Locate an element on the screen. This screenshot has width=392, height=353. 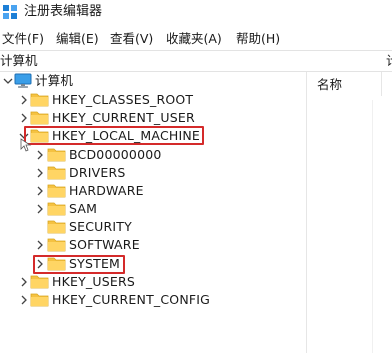
chevron-down-icon is located at coordinates (8, 81).